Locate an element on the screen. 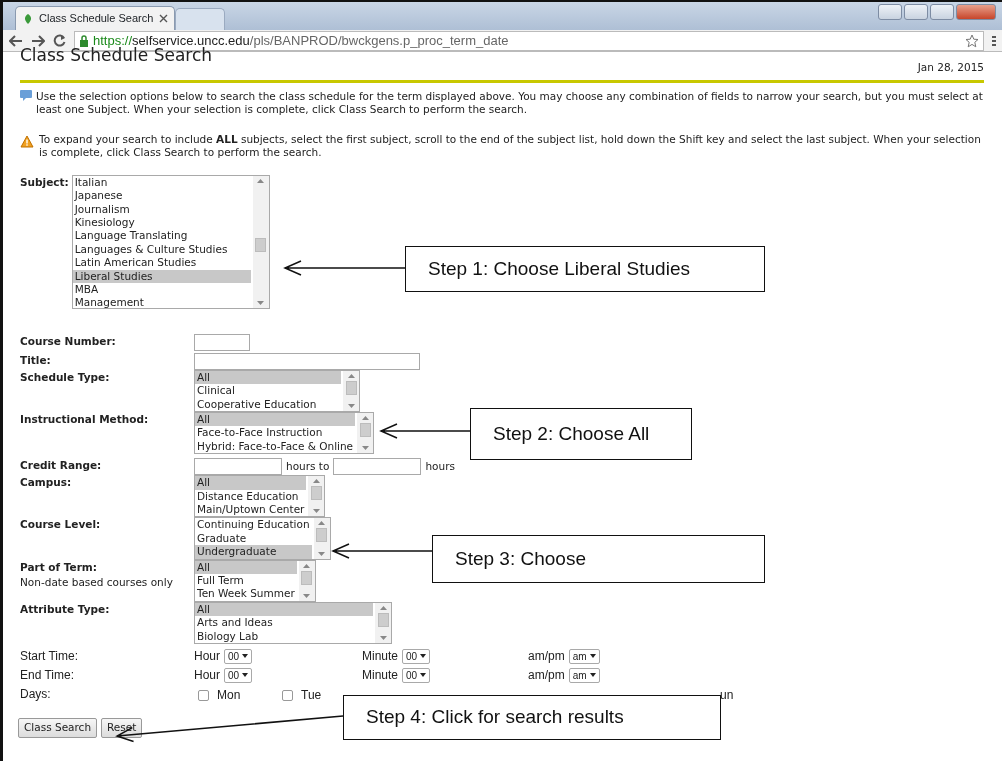 The image size is (1002, 761). list-option: Arts and Ideas is located at coordinates (284, 623).